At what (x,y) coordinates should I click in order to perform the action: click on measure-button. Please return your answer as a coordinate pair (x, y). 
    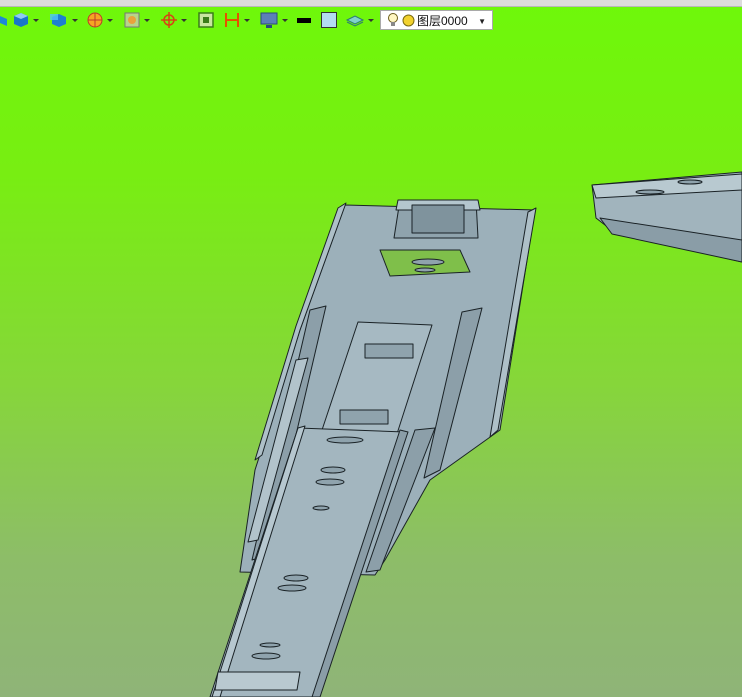
    Looking at the image, I should click on (236, 20).